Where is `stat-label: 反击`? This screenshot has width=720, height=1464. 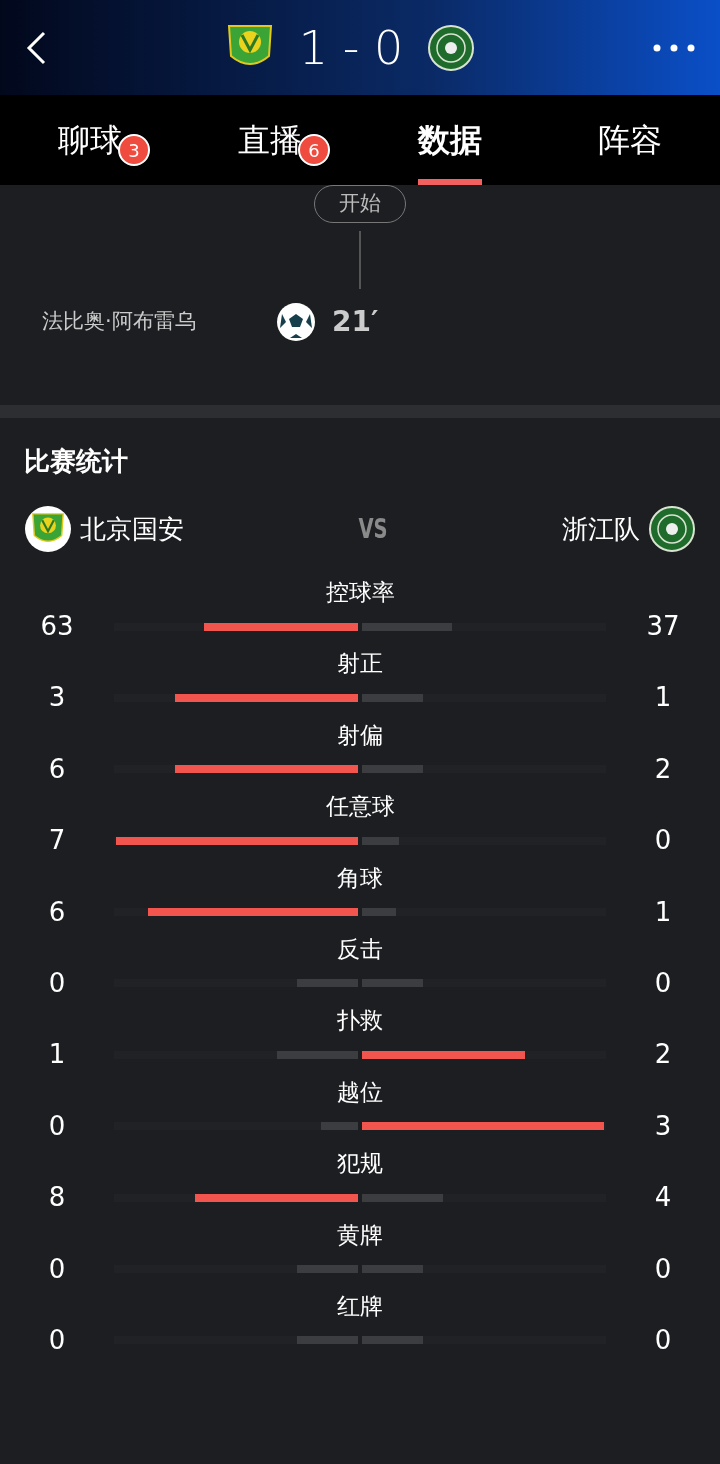 stat-label: 反击 is located at coordinates (360, 949).